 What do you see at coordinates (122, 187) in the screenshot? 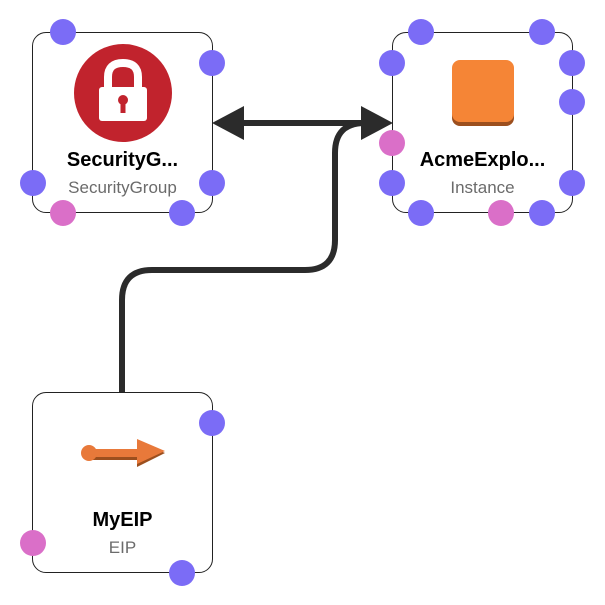
I see `node-type-label: SecurityGroup` at bounding box center [122, 187].